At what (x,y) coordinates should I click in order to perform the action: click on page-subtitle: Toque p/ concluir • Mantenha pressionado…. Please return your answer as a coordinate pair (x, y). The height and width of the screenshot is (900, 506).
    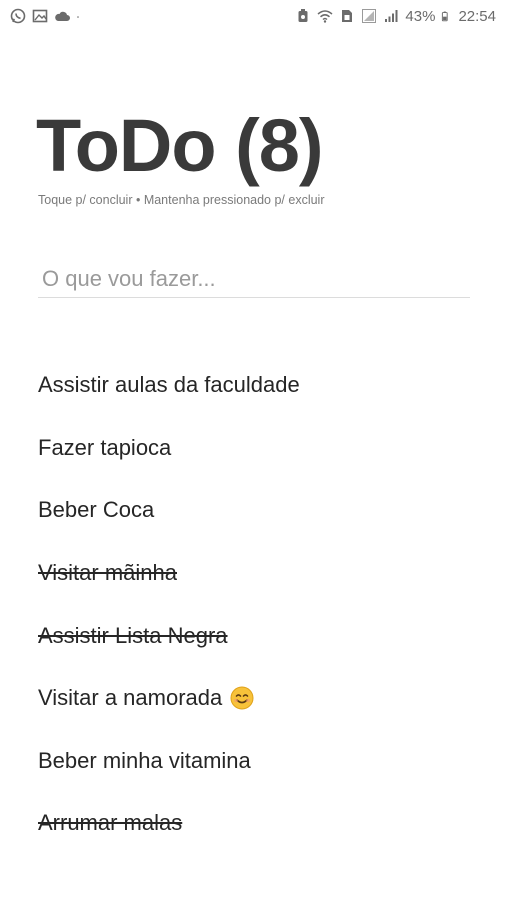
    Looking at the image, I should click on (181, 200).